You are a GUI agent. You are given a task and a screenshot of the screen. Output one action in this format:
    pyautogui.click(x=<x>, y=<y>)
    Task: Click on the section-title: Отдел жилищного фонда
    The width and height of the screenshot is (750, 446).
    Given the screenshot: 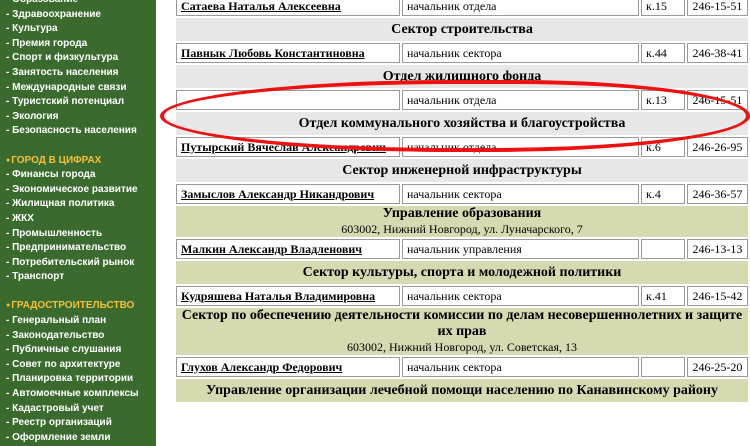 What is the action you would take?
    pyautogui.click(x=462, y=76)
    